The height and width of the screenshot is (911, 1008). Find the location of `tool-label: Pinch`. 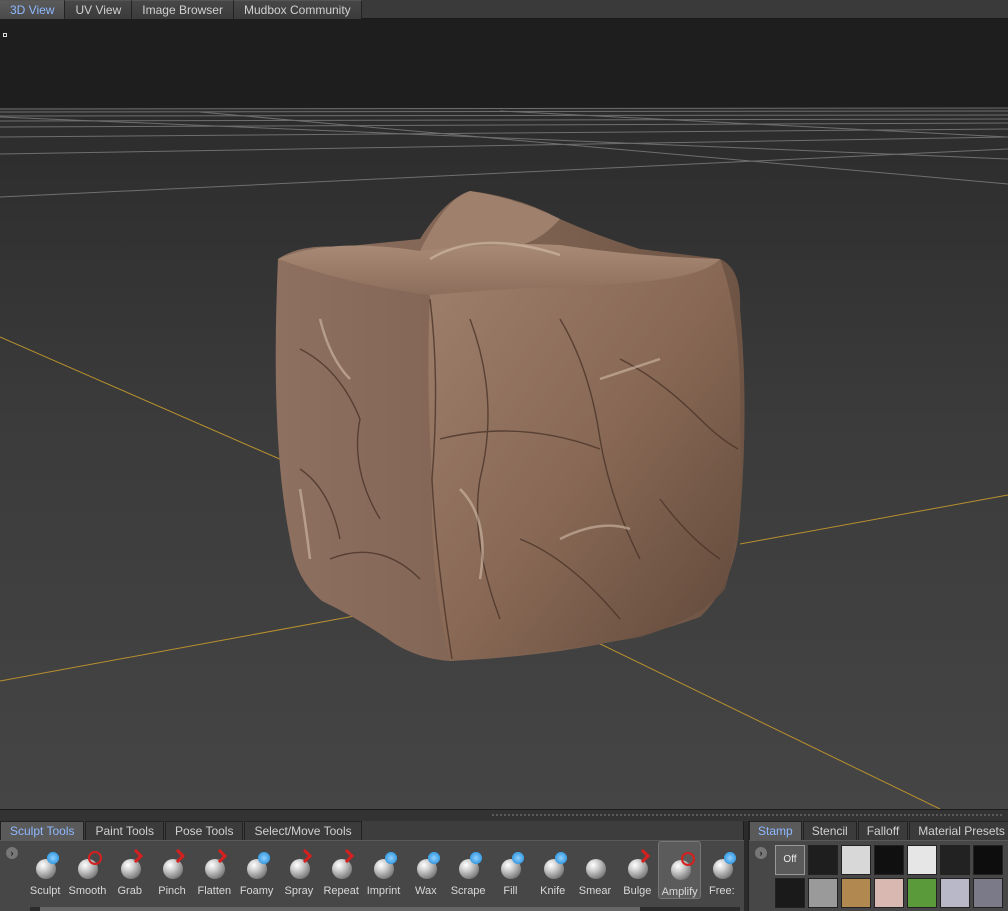

tool-label: Pinch is located at coordinates (172, 891).